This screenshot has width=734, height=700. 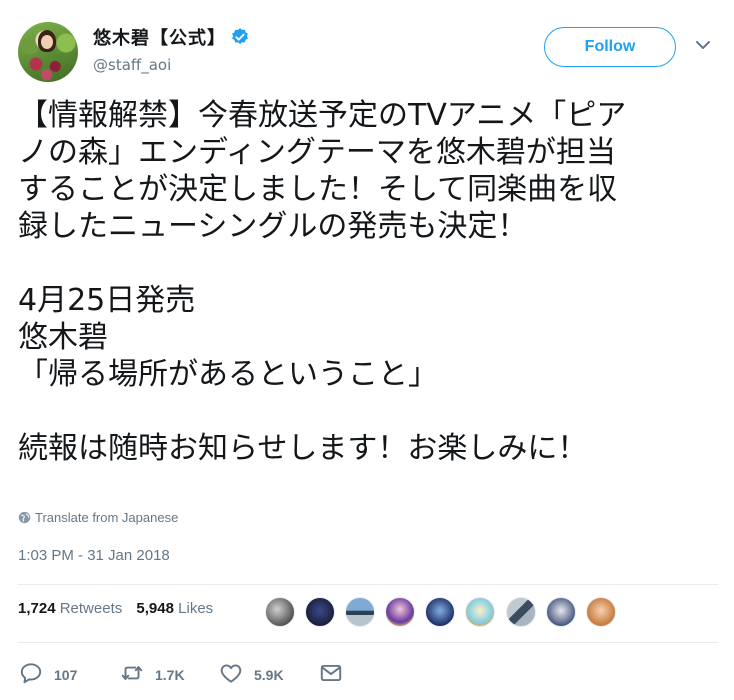 I want to click on retweets-stat: 1,724 Retweets, so click(x=70, y=608).